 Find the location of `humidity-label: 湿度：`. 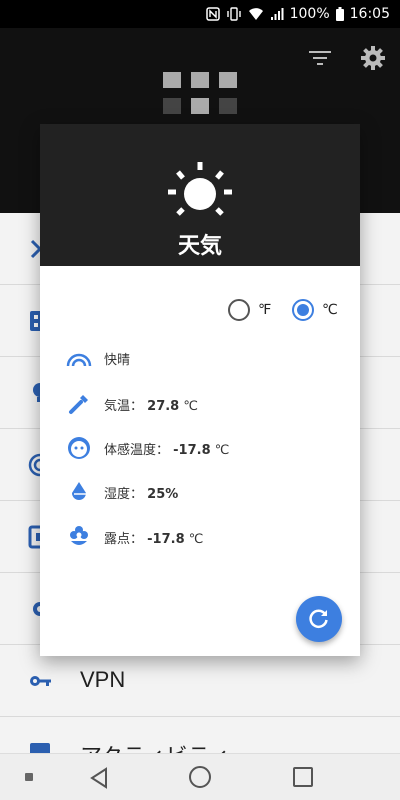

humidity-label: 湿度： is located at coordinates (124, 494).